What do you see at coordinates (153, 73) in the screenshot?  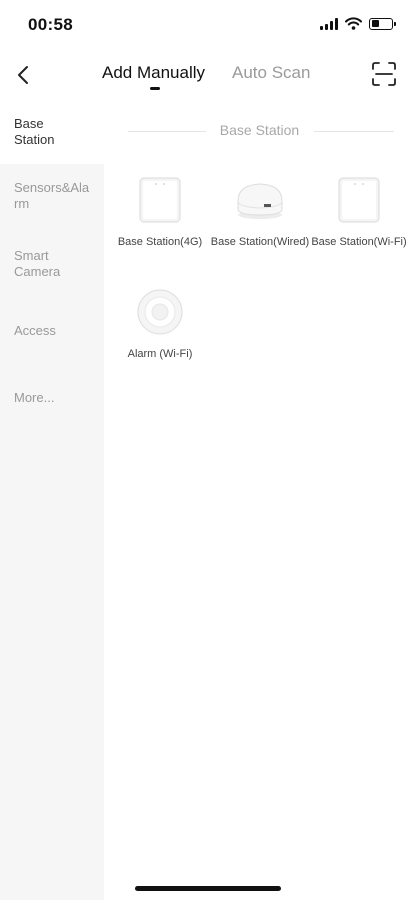 I see `tab-add-manually: Add Manually` at bounding box center [153, 73].